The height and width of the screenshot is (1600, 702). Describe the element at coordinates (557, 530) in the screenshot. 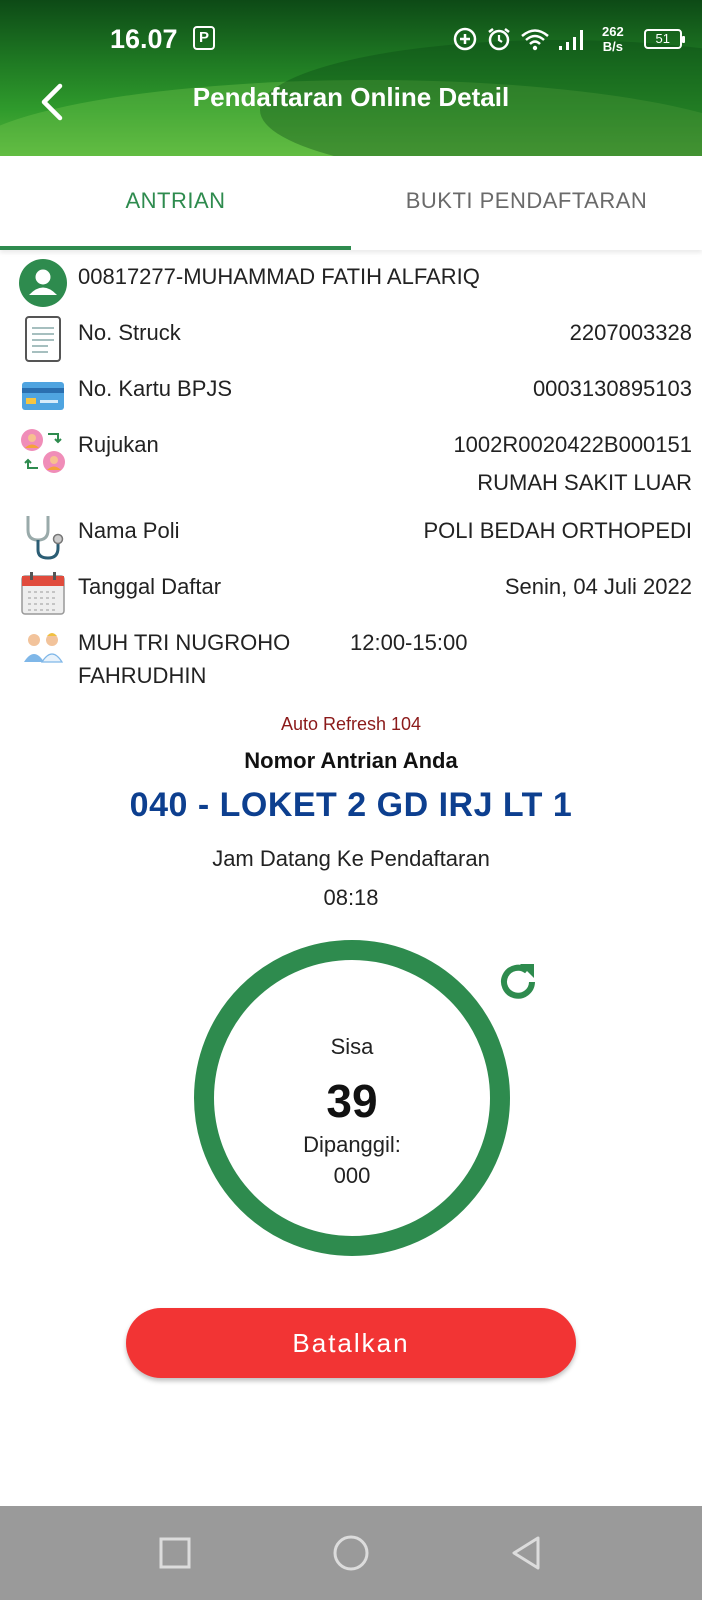

I see `poli-value: POLI BEDAH ORTHOPEDI` at that location.